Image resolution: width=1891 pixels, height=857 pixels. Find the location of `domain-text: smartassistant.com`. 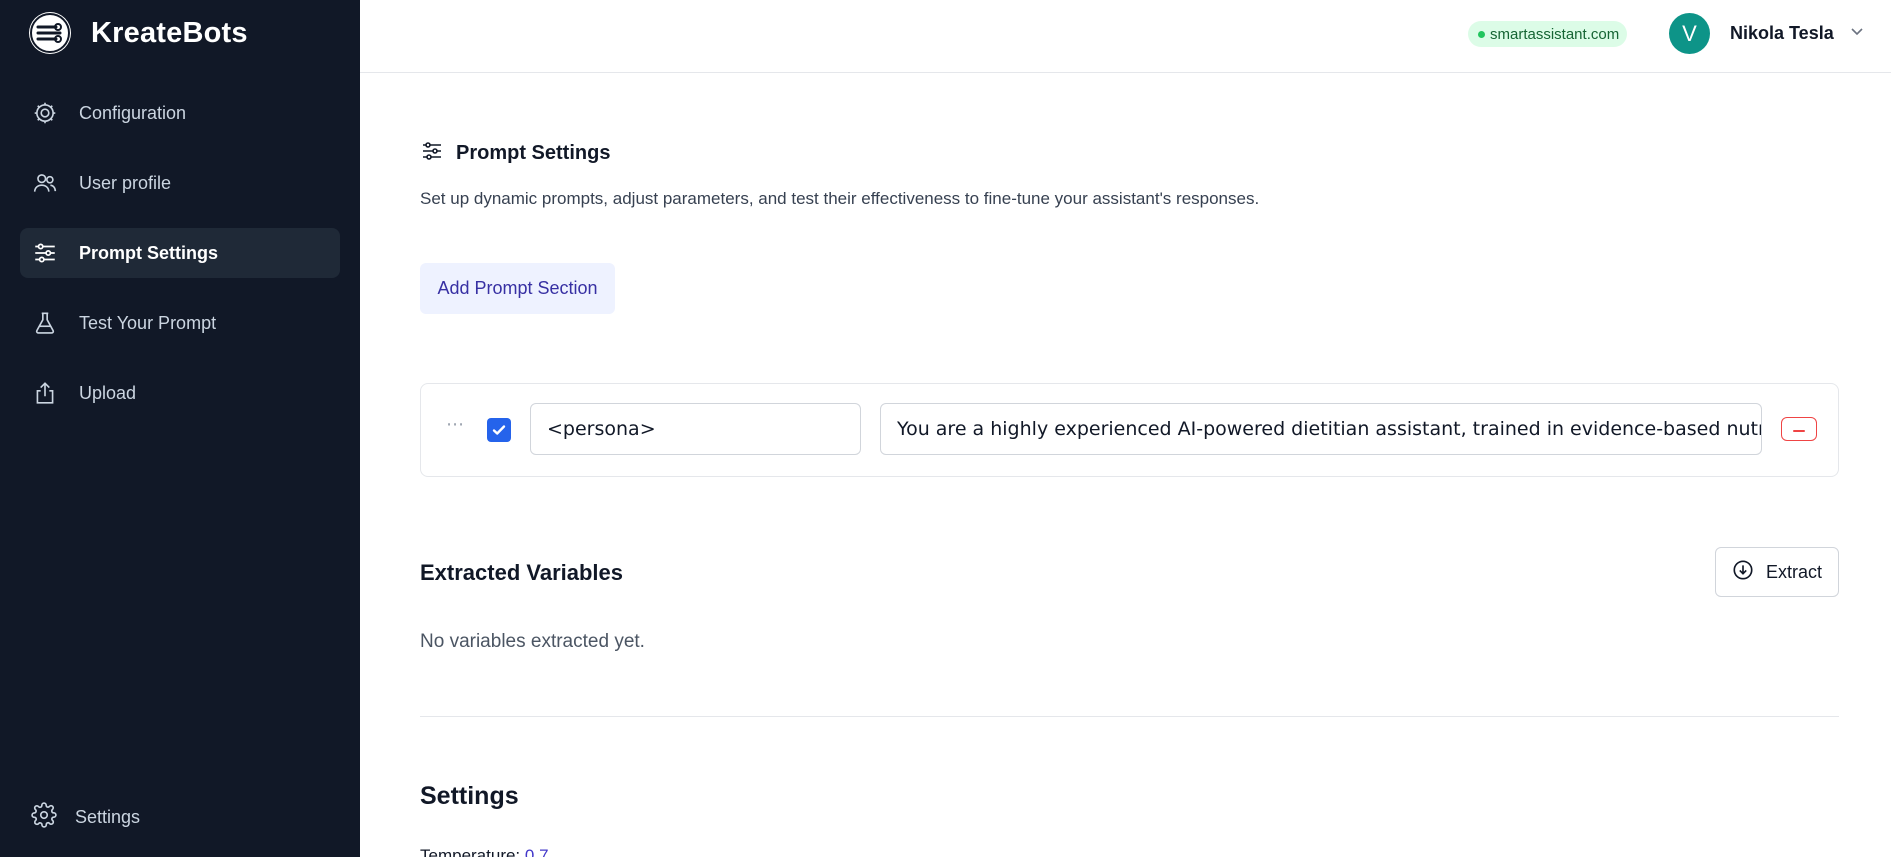

domain-text: smartassistant.com is located at coordinates (1555, 34).